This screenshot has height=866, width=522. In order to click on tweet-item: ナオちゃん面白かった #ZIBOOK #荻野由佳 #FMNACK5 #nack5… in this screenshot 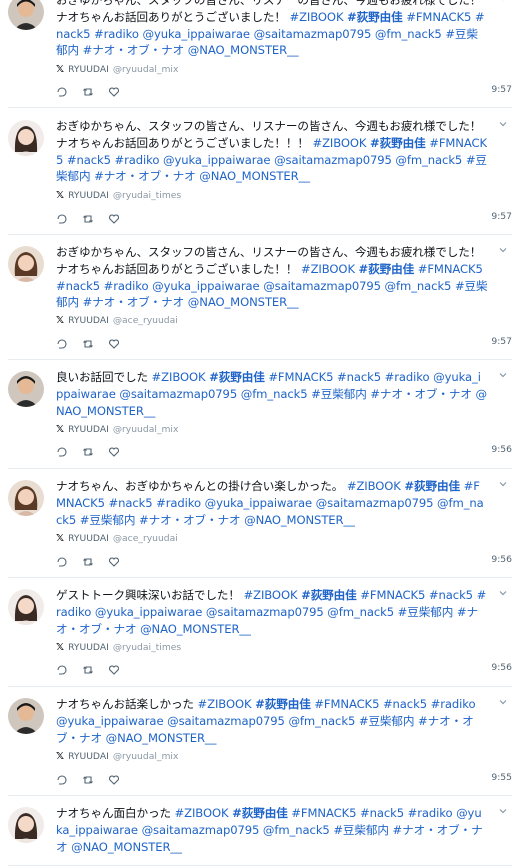, I will do `click(260, 831)`.